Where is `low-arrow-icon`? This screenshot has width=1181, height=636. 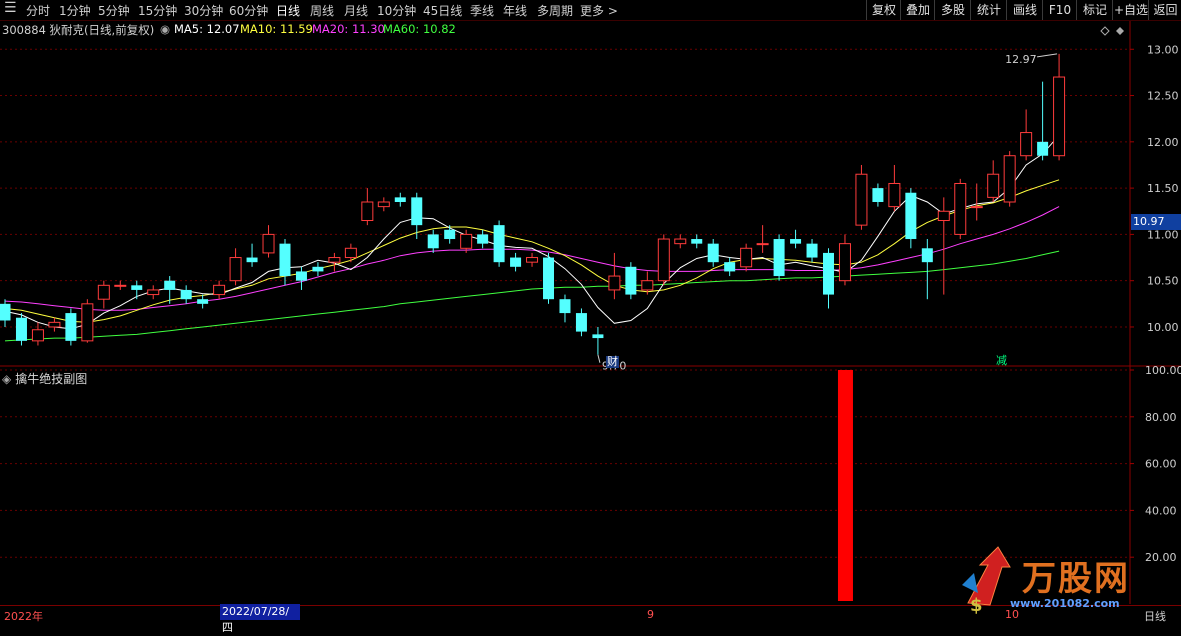 low-arrow-icon is located at coordinates (599, 358).